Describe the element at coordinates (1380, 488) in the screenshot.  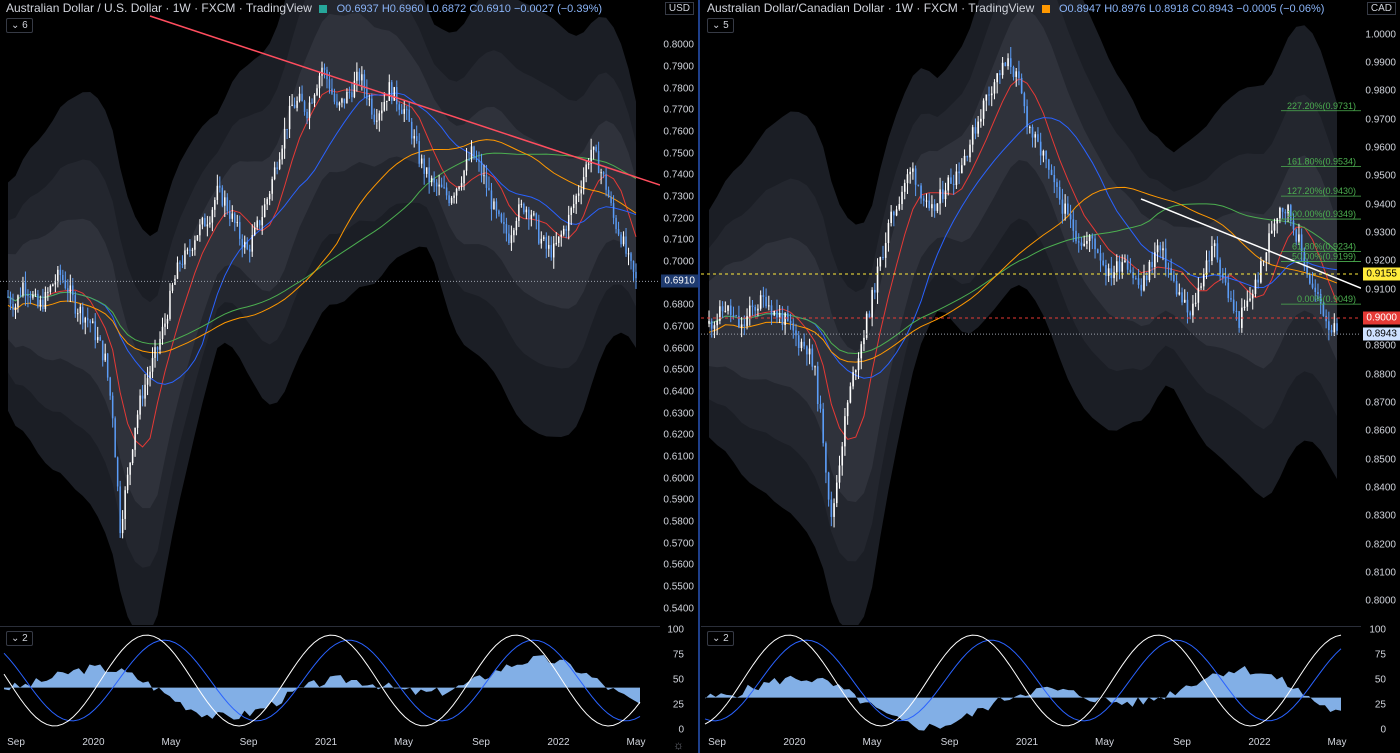
I see `price-tick-label: 0.8400` at that location.